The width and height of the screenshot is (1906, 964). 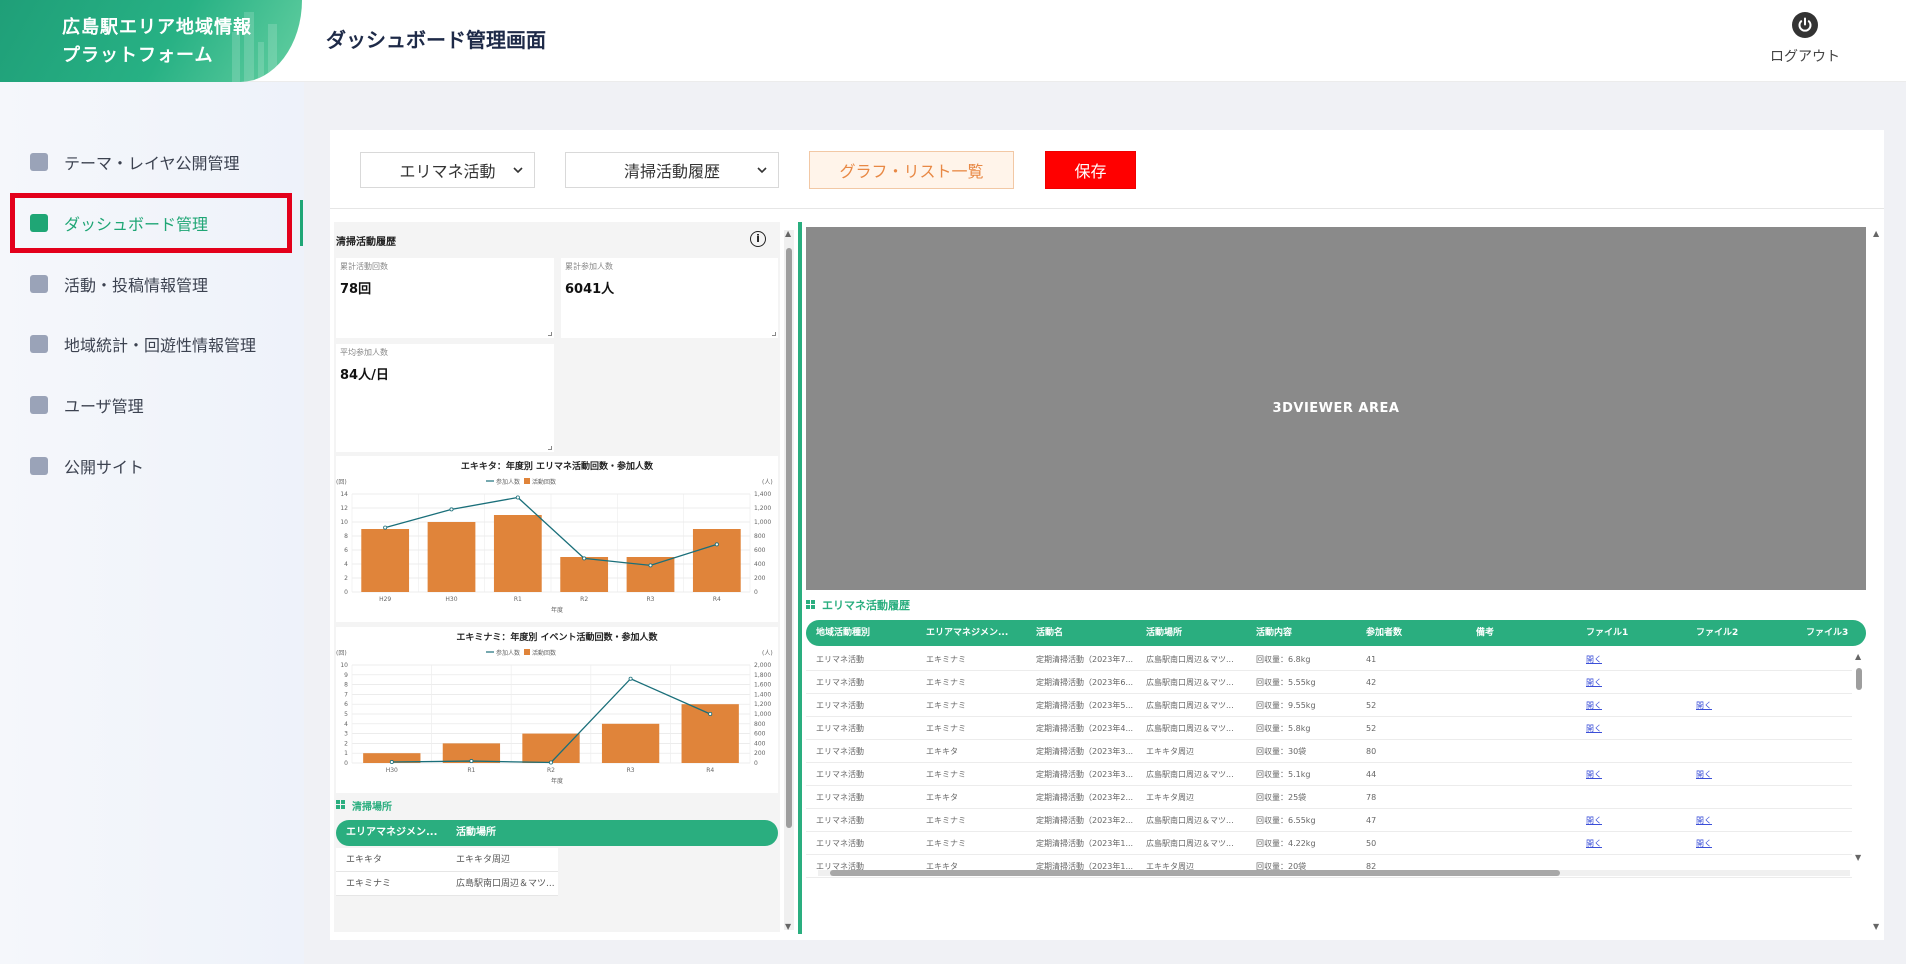 I want to click on column-header: 活動名, so click(x=1049, y=633).